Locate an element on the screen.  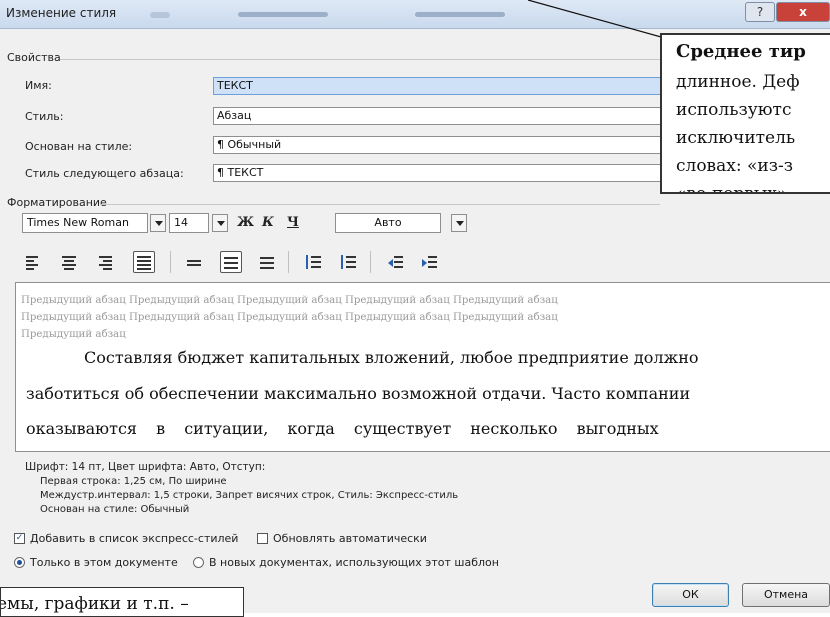
callout-line: длинное. Деф is located at coordinates (738, 82).